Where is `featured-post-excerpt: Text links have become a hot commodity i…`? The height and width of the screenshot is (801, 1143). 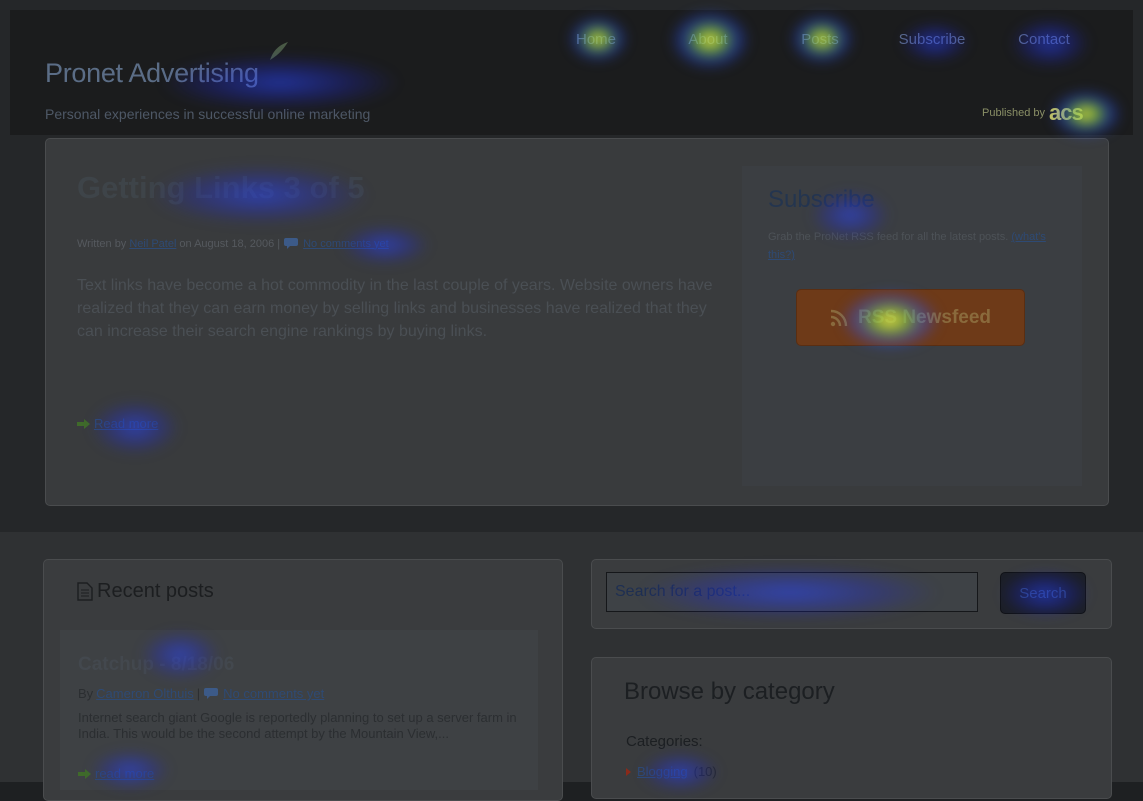 featured-post-excerpt: Text links have become a hot commodity i… is located at coordinates (395, 308).